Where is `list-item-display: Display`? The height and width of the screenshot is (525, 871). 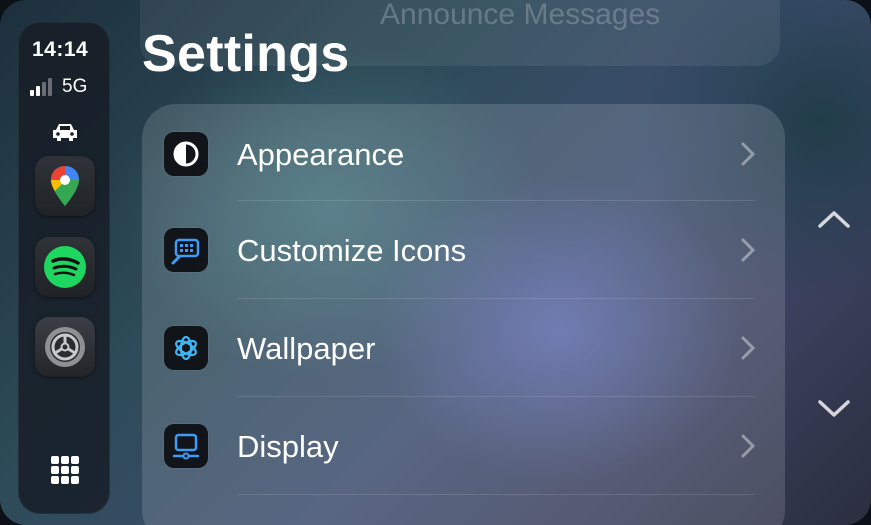 list-item-display: Display is located at coordinates (463, 446).